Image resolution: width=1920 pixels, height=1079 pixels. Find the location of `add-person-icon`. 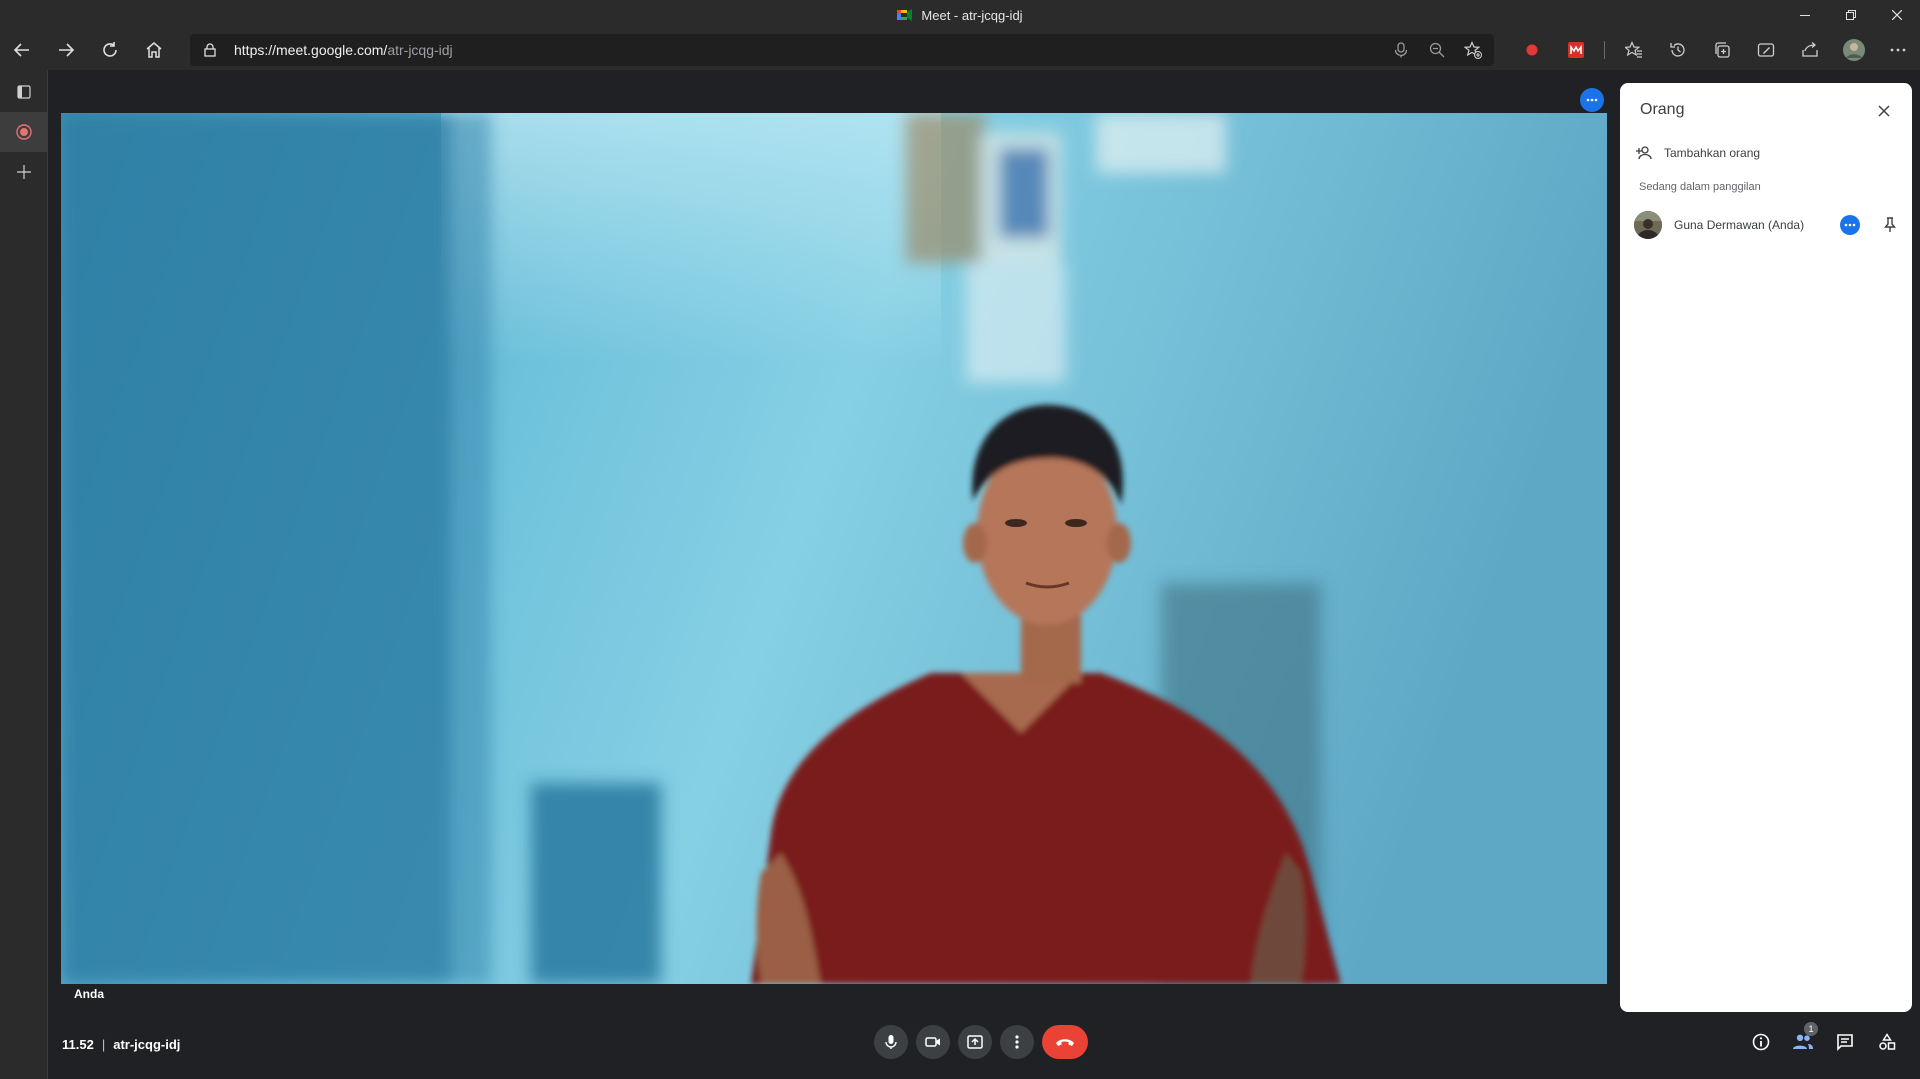

add-person-icon is located at coordinates (1644, 153).